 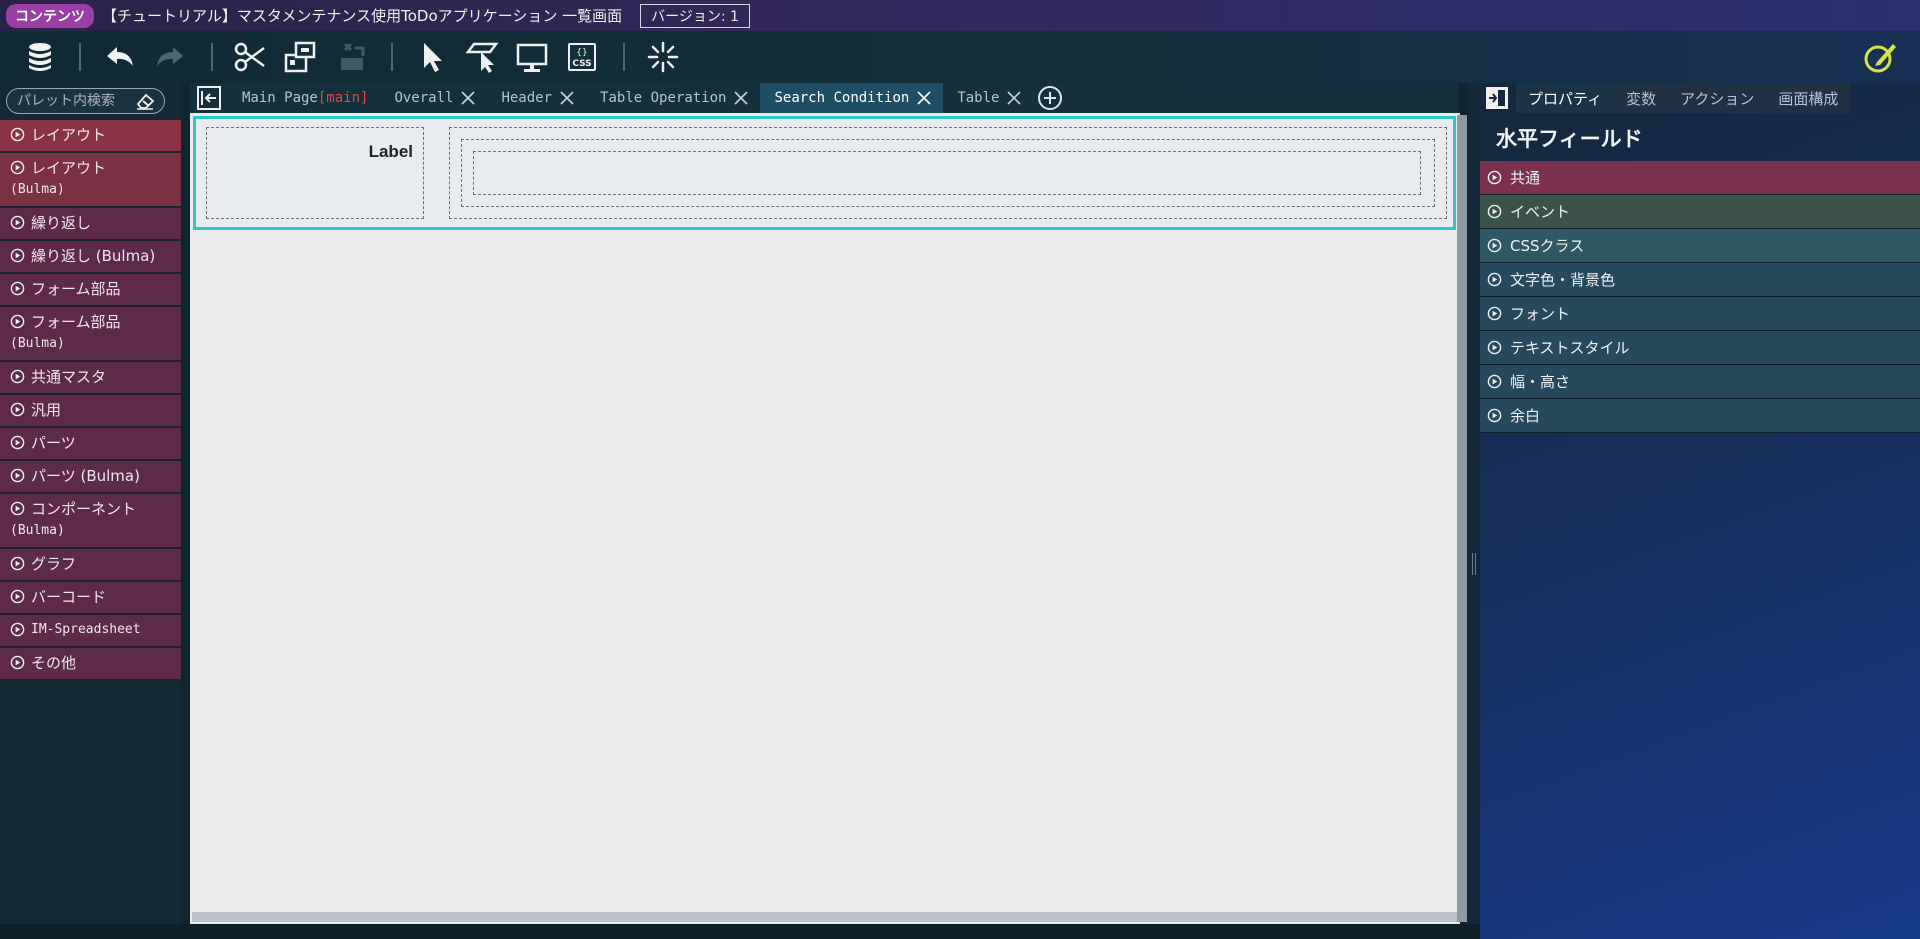 What do you see at coordinates (71, 101) in the screenshot?
I see `palette-search-input` at bounding box center [71, 101].